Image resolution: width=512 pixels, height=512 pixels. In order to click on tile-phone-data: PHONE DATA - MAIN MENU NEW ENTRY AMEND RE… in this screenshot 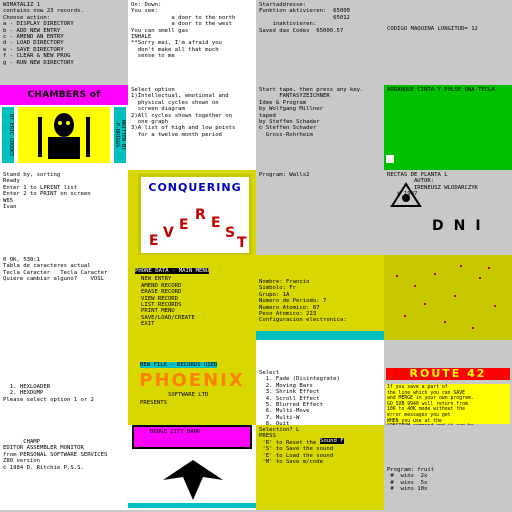, I will do `click(192, 297)`.